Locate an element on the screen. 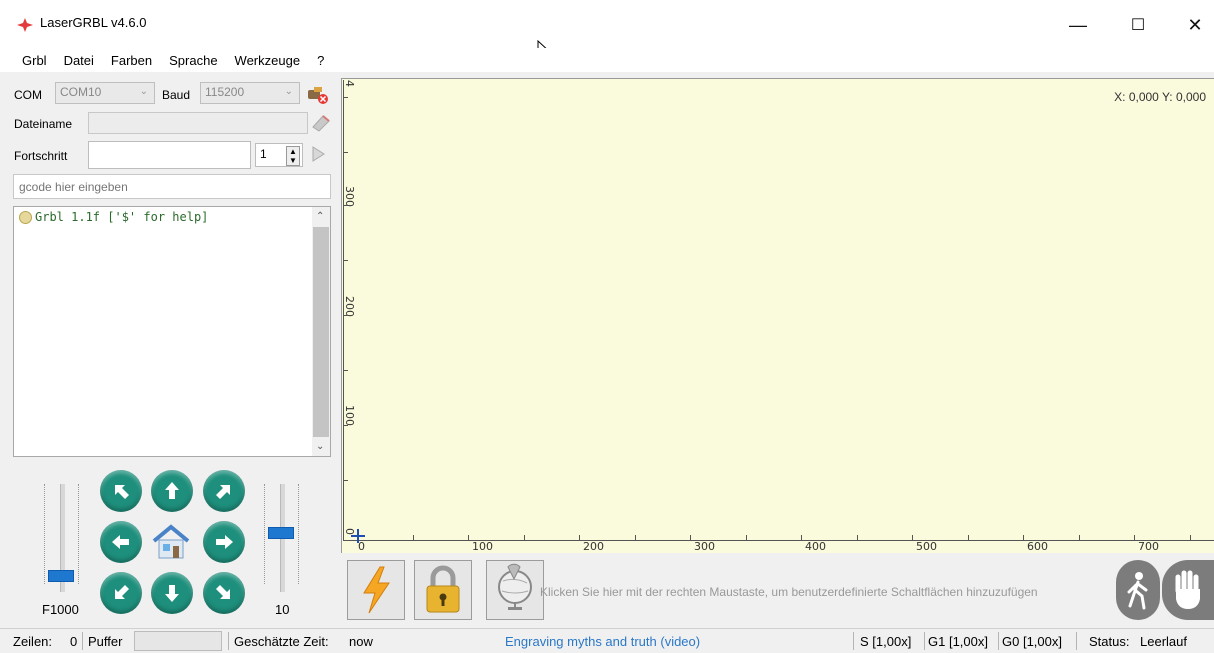 This screenshot has width=1214, height=653. stop-button is located at coordinates (1188, 590).